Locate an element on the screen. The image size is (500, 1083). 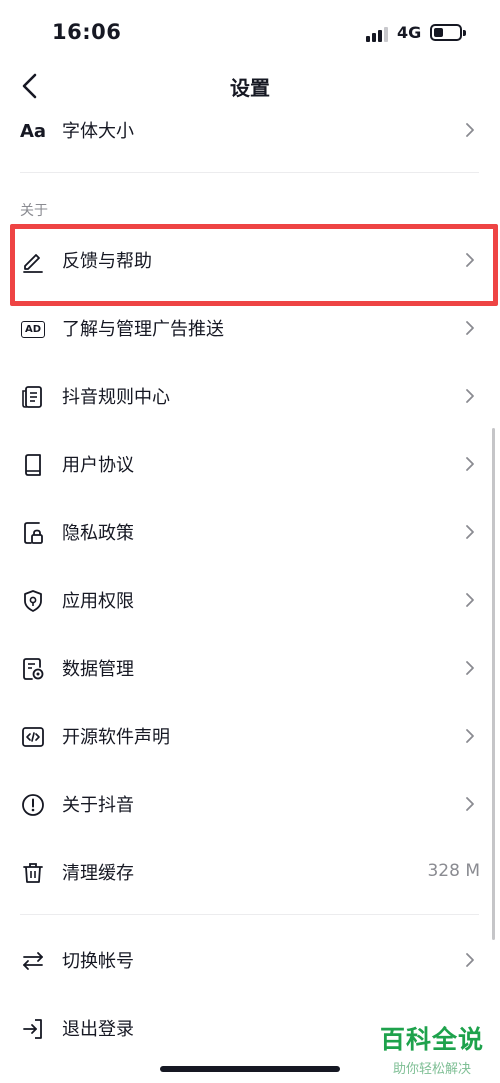
settings-item-user-agreement: 用户协议 is located at coordinates (250, 464).